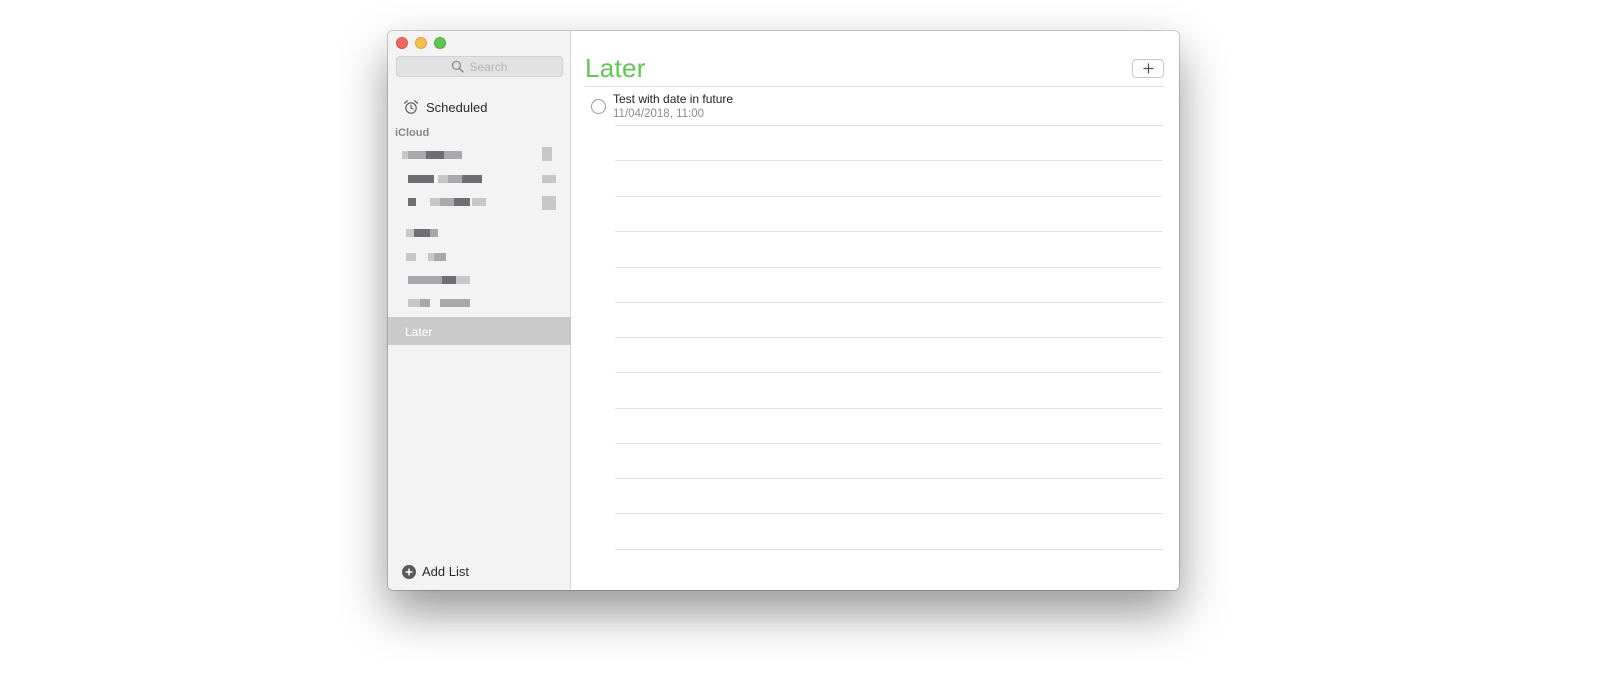  I want to click on add-list-button: Add List, so click(435, 571).